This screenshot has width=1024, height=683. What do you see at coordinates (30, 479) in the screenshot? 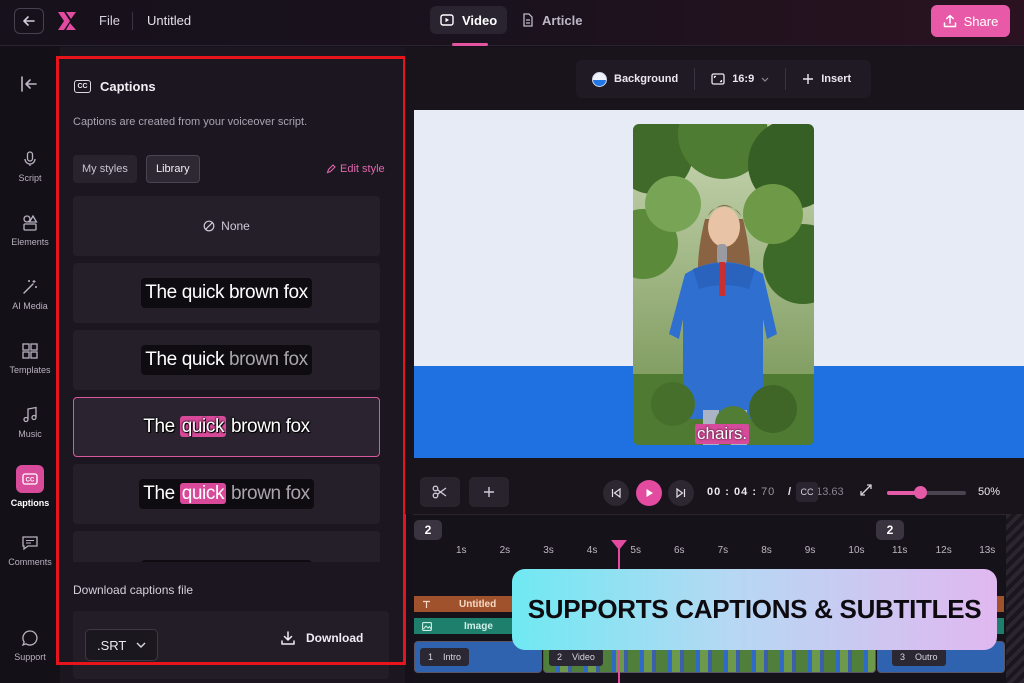
I see `cc-icon: CC` at bounding box center [30, 479].